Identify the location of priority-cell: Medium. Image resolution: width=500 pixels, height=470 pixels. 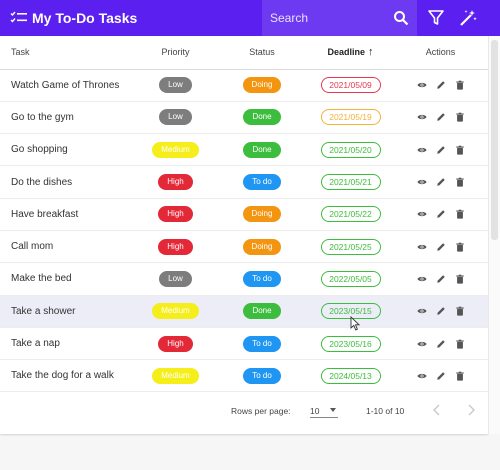
(175, 311).